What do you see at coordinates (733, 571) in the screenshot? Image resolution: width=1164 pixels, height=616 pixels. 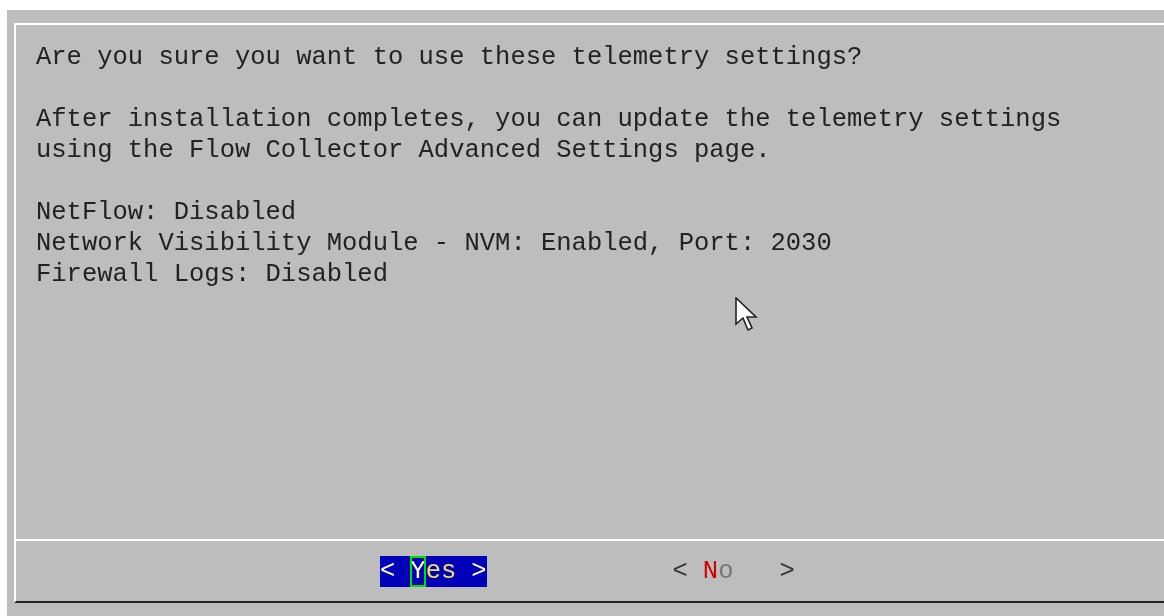 I see `dialog-button: < No >` at bounding box center [733, 571].